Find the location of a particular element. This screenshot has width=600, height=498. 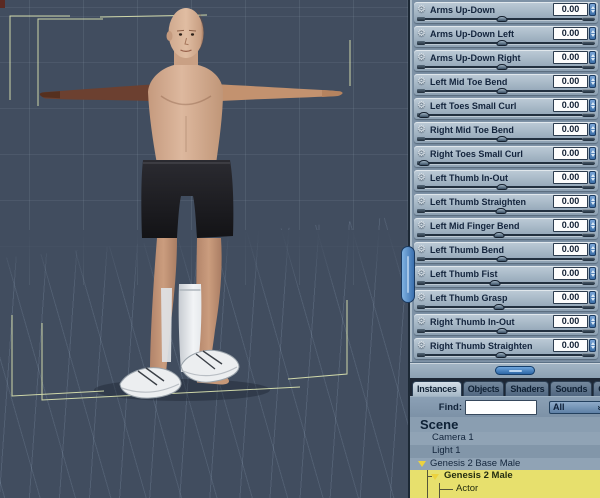

filter-dropdown: All » is located at coordinates (574, 407).